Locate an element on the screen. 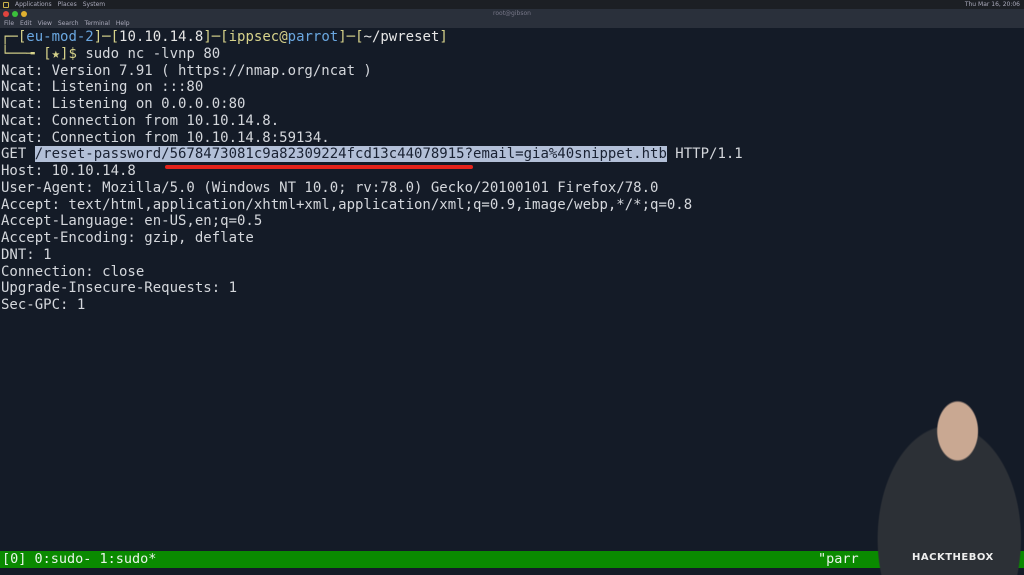 The height and width of the screenshot is (575, 1024). window-titlebar: root@gibson is located at coordinates (512, 14).